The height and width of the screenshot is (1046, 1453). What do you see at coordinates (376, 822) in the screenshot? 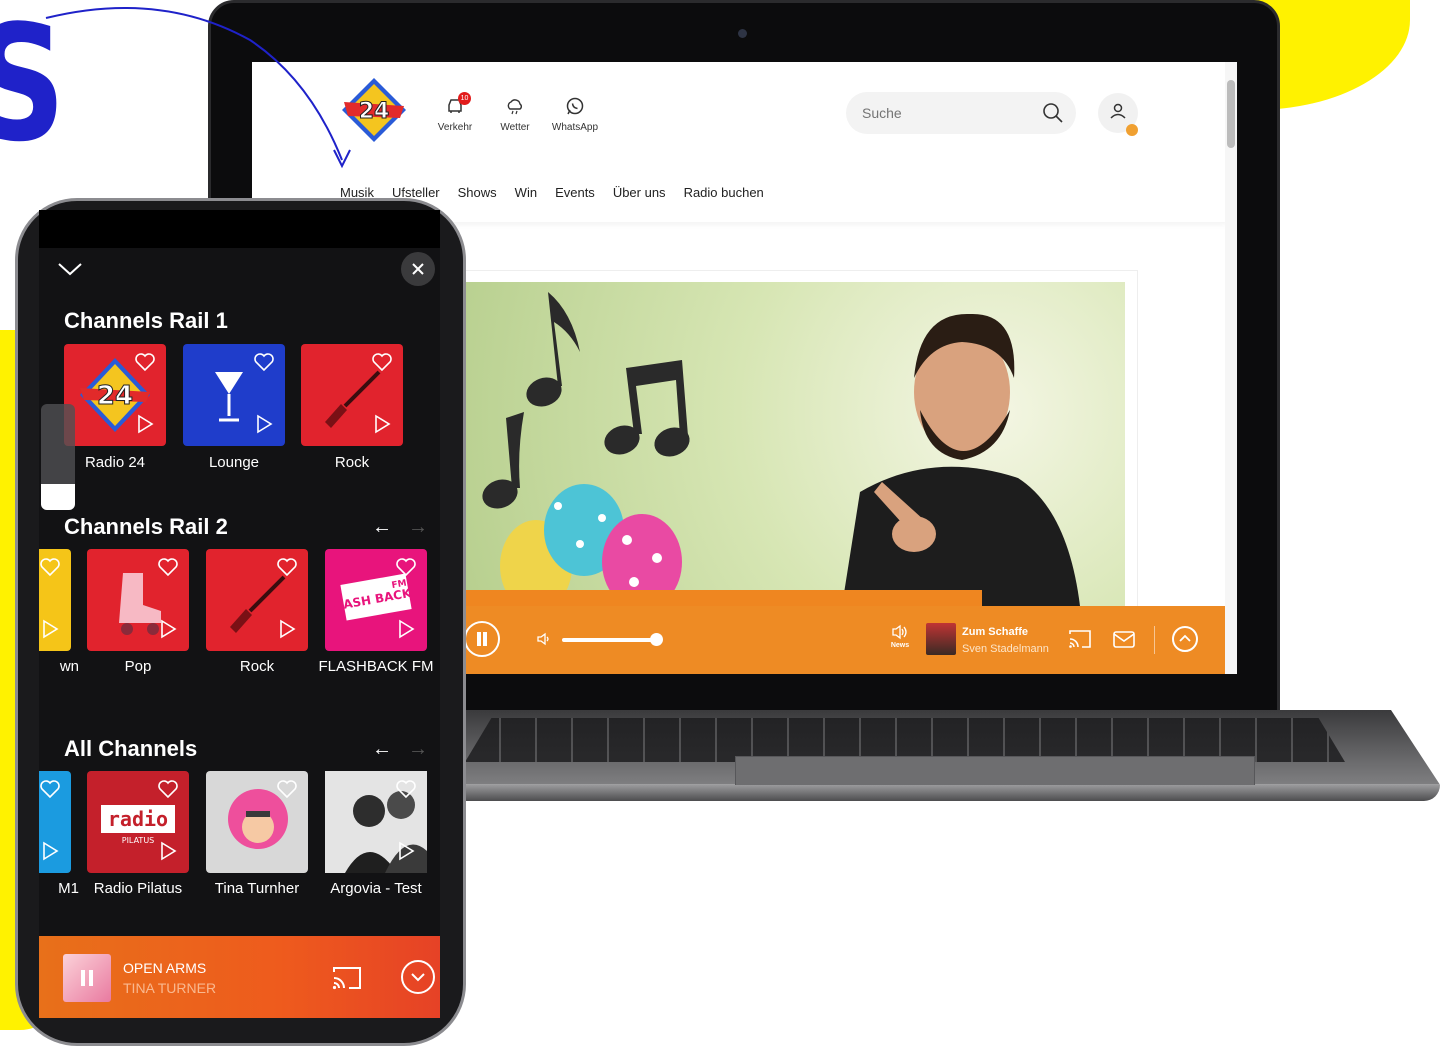
I see `channel-tile-argovia-test` at bounding box center [376, 822].